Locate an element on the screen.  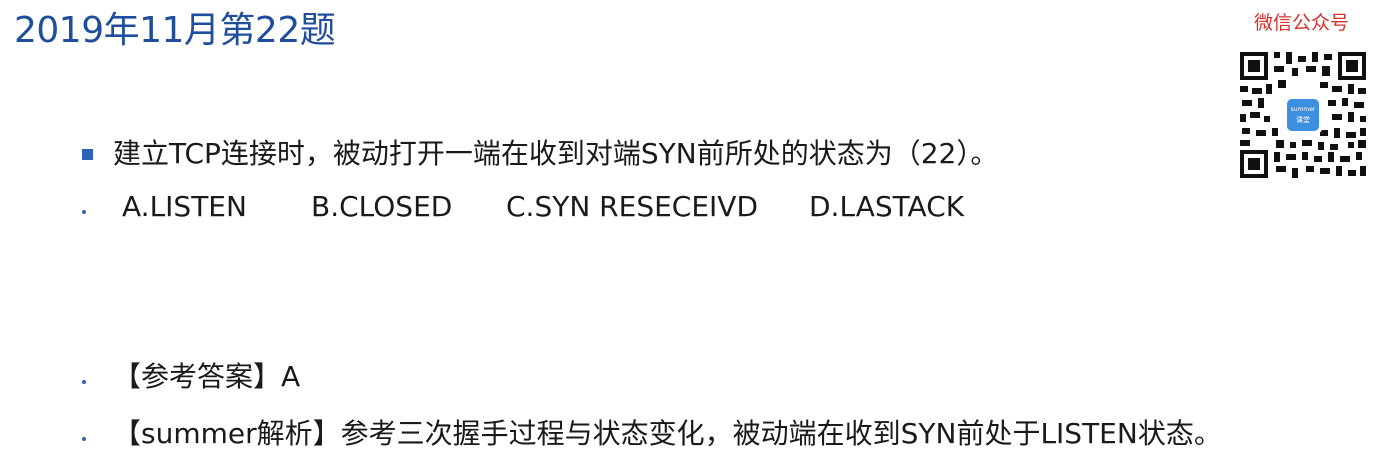
option-d: D.LASTACK is located at coordinates (887, 206).